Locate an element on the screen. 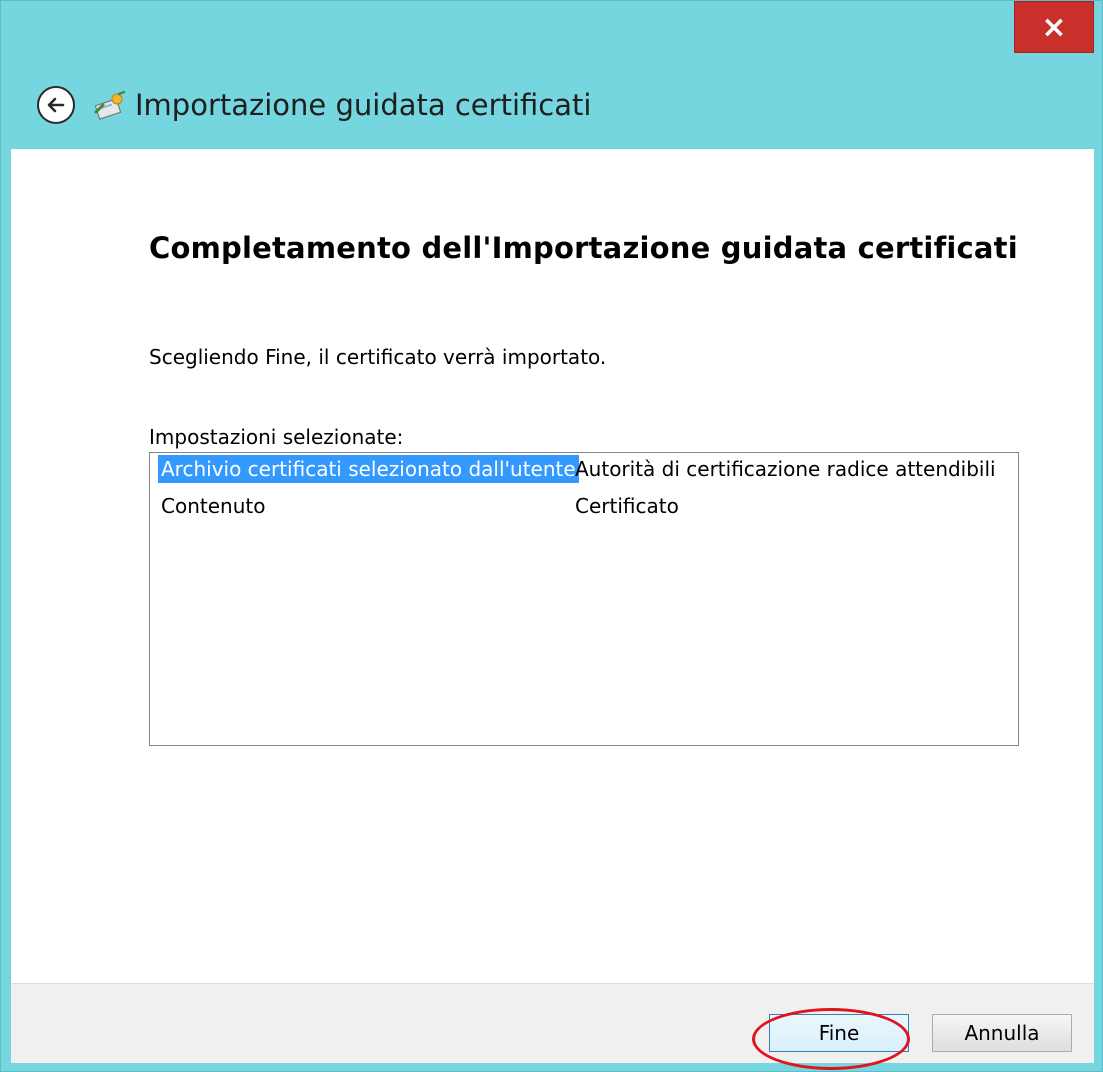  wizard-header: Importazione guidata certificati is located at coordinates (314, 105).